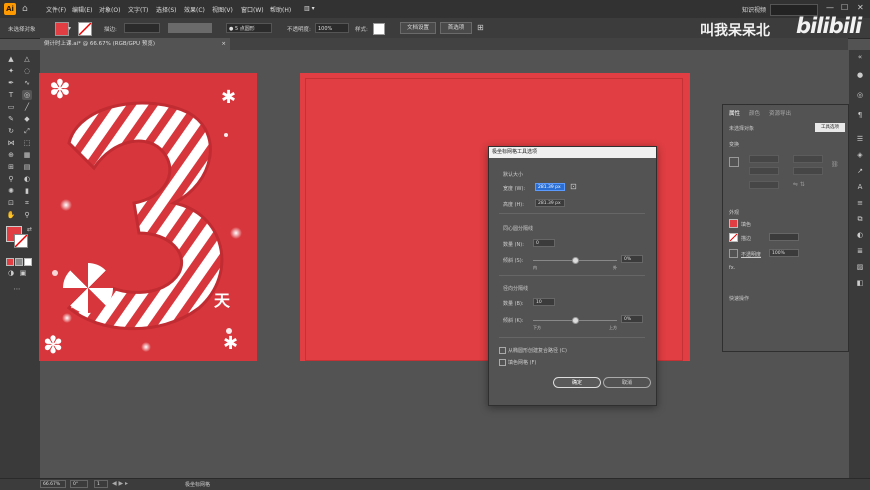 The width and height of the screenshot is (870, 490). I want to click on collapse-dock-icon: «, so click(860, 57).